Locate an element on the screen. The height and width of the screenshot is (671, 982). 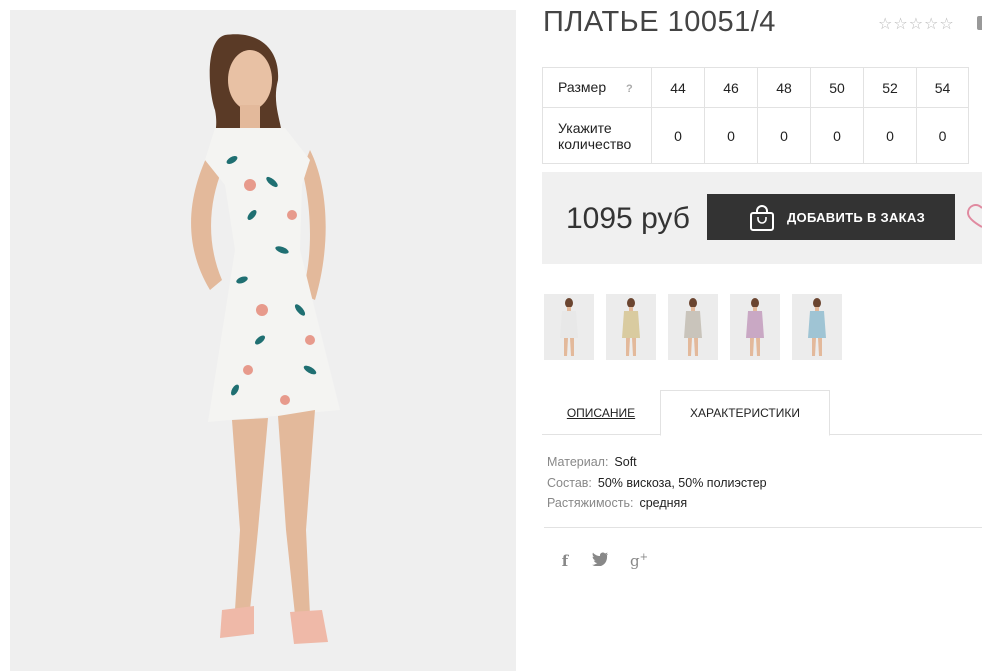
spec-row-composition: Состав: 50% вискоза, 50% полиэстер is located at coordinates (657, 483).